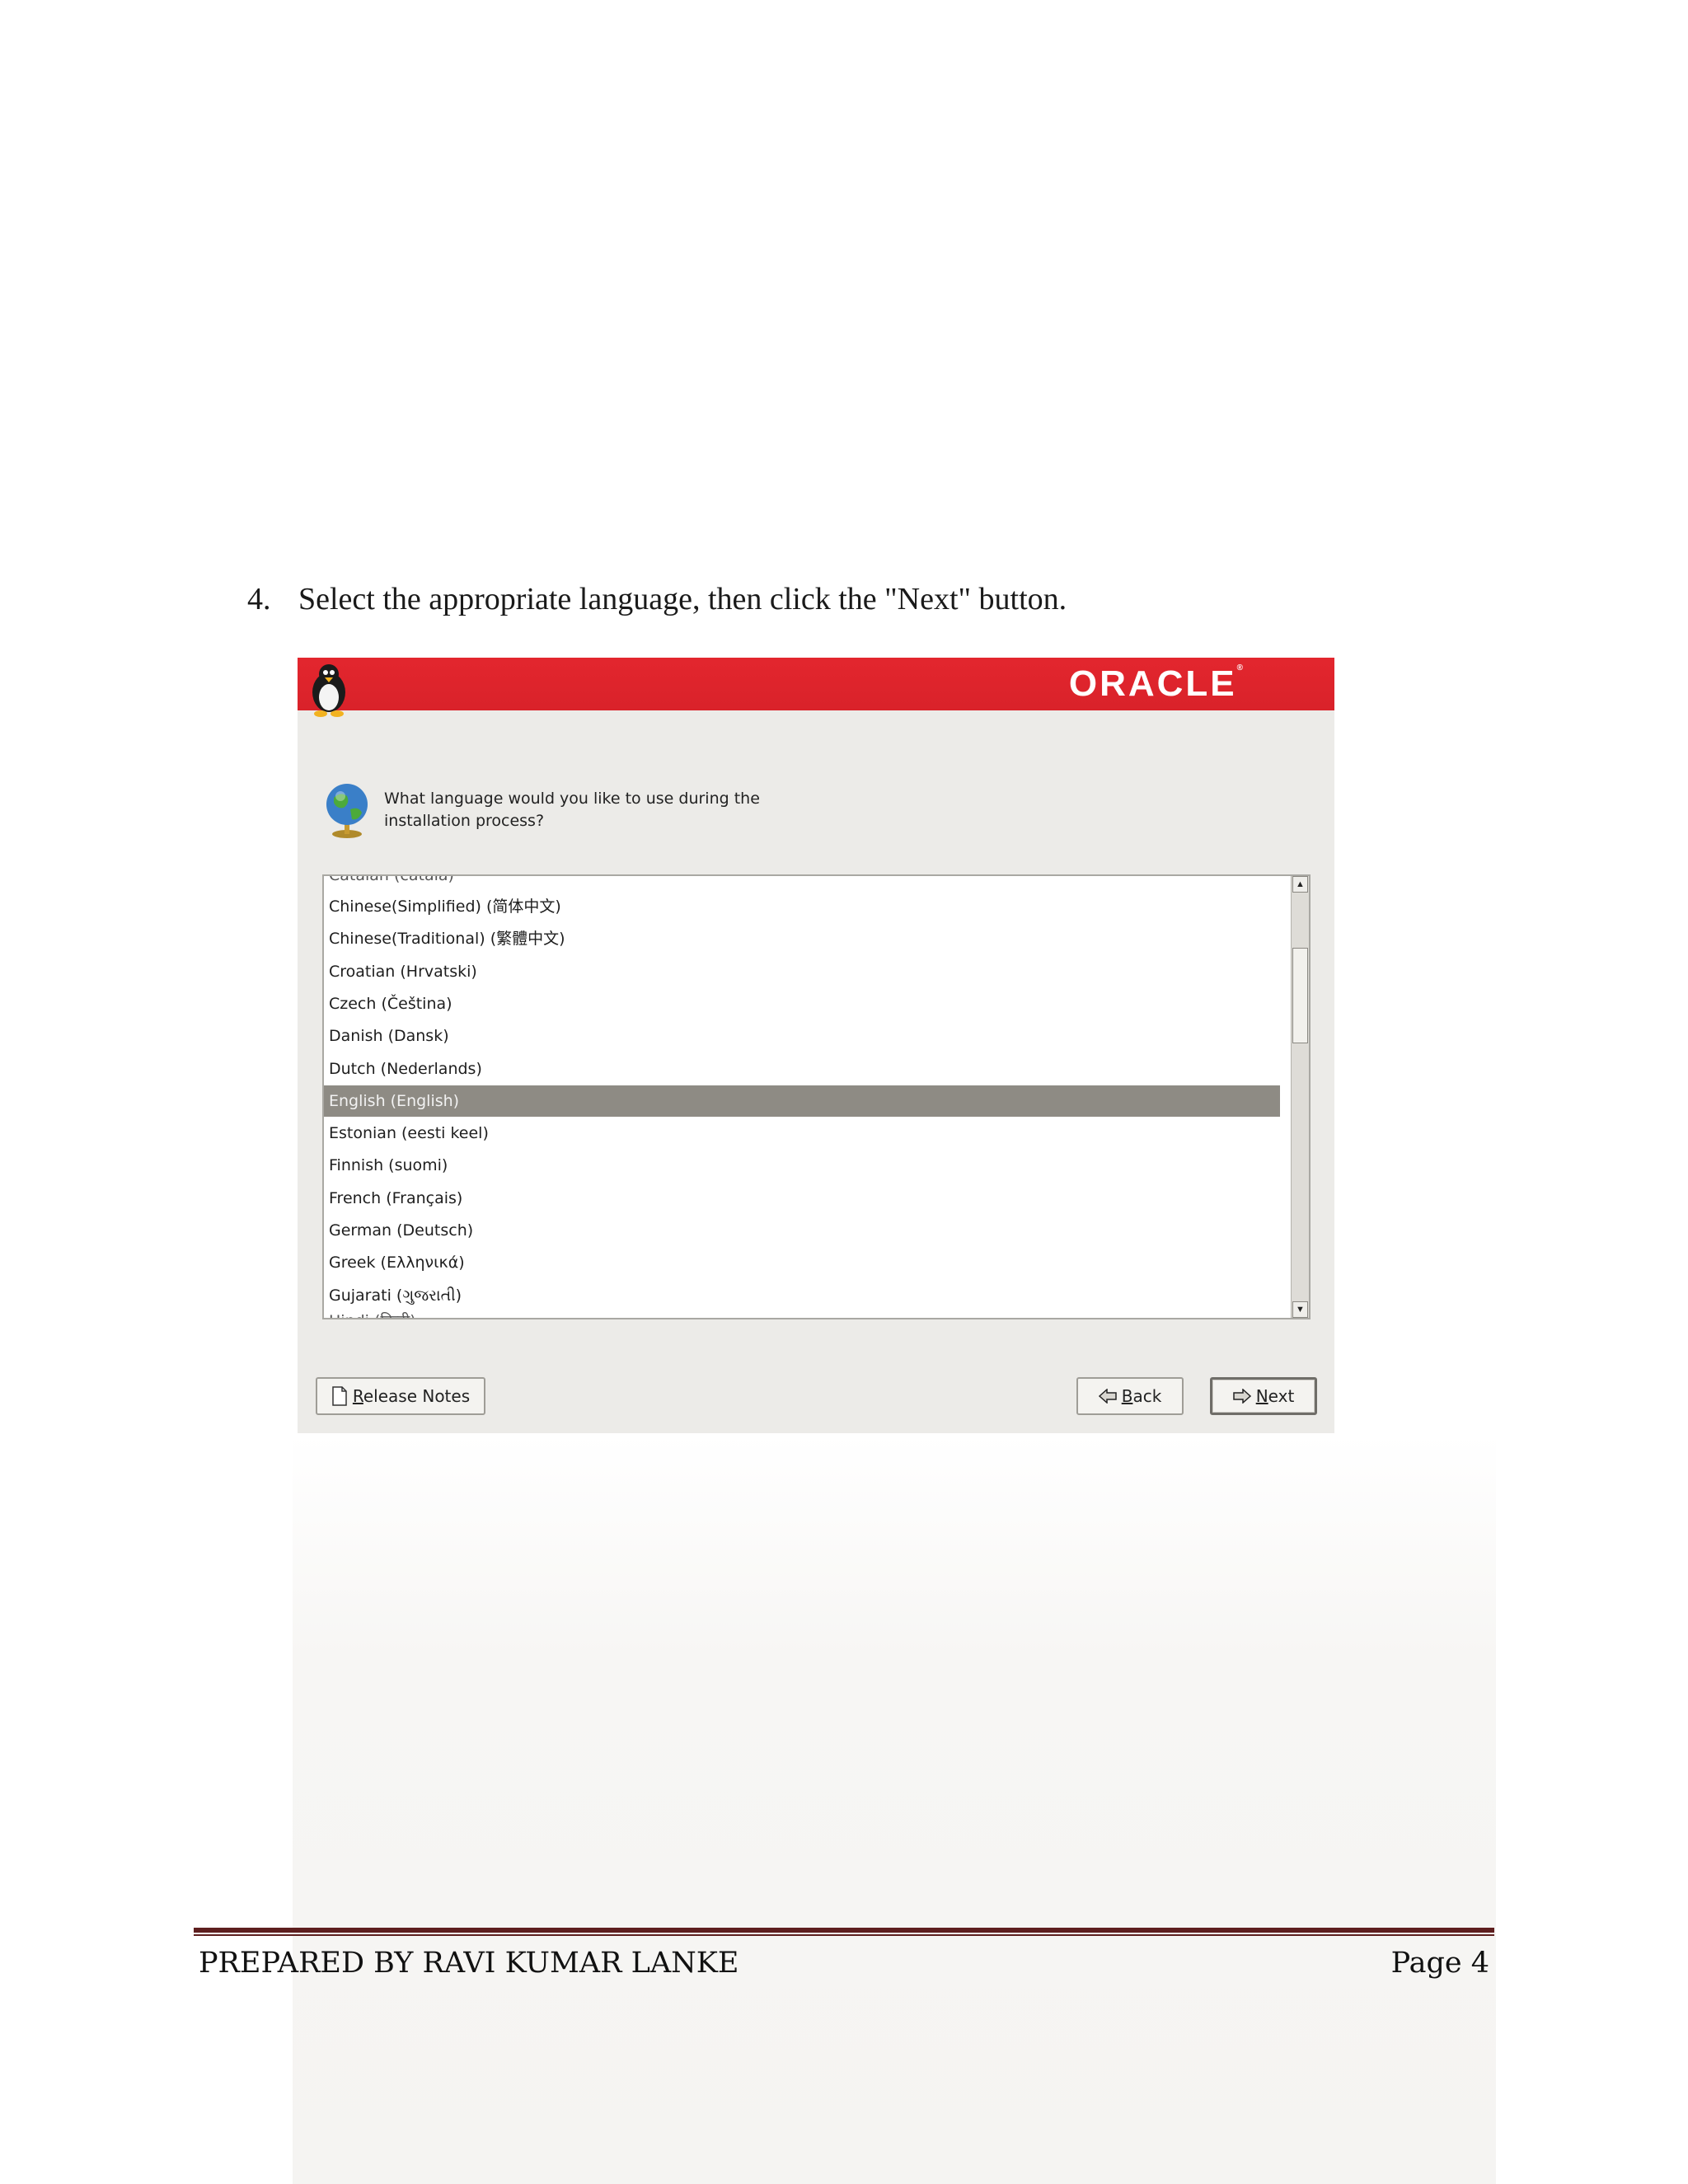 The height and width of the screenshot is (2184, 1688). What do you see at coordinates (802, 1262) in the screenshot?
I see `language-item: Greek (Ελληνικά)` at bounding box center [802, 1262].